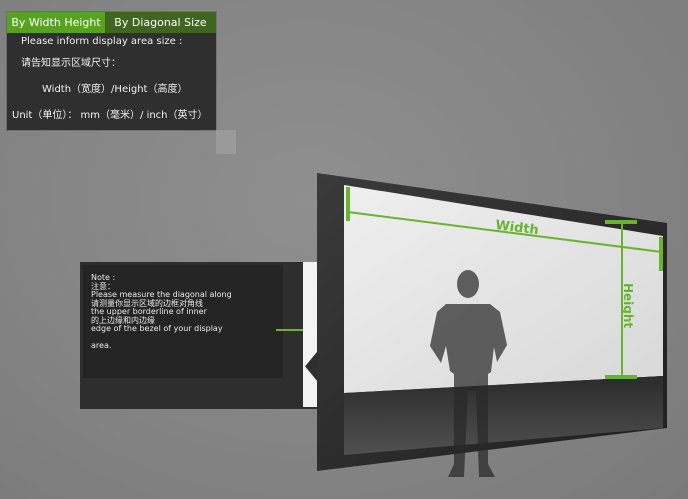 The image size is (688, 499). I want to click on note-line-gap, so click(161, 338).